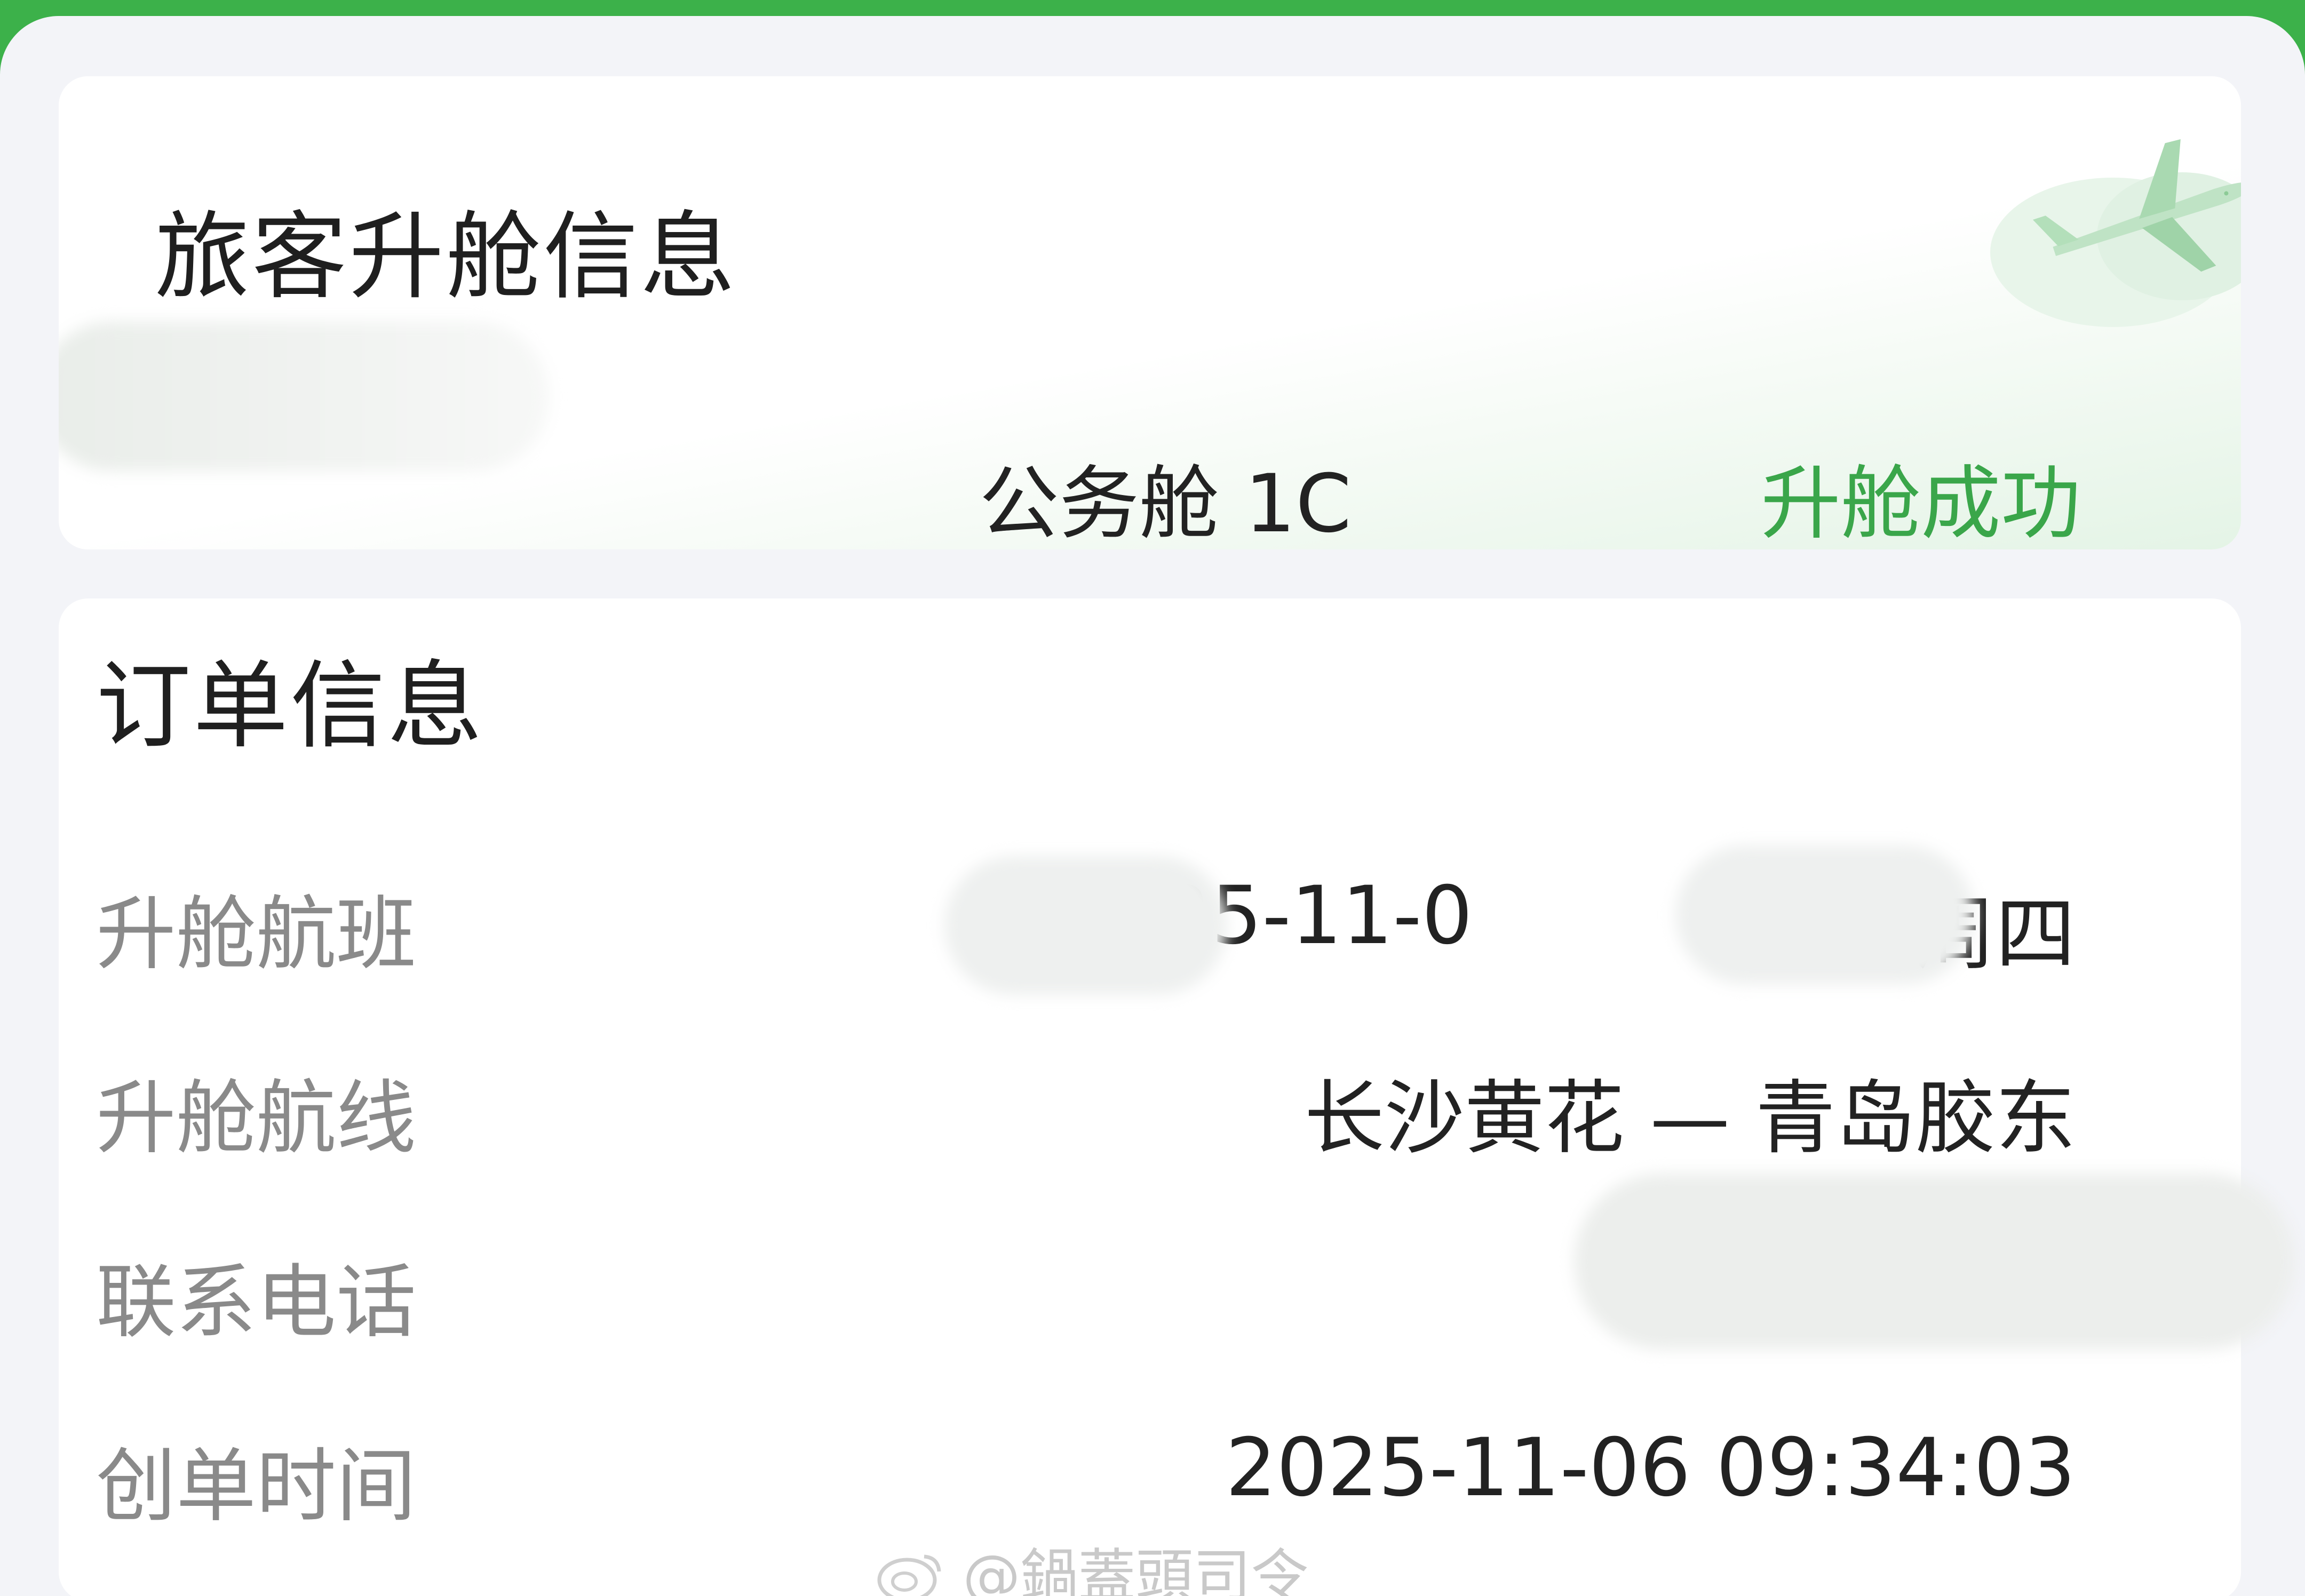 This screenshot has height=1596, width=2305. I want to click on created-time-row: 创单时间 2025-11-06 09:34:03, so click(1120, 1477).